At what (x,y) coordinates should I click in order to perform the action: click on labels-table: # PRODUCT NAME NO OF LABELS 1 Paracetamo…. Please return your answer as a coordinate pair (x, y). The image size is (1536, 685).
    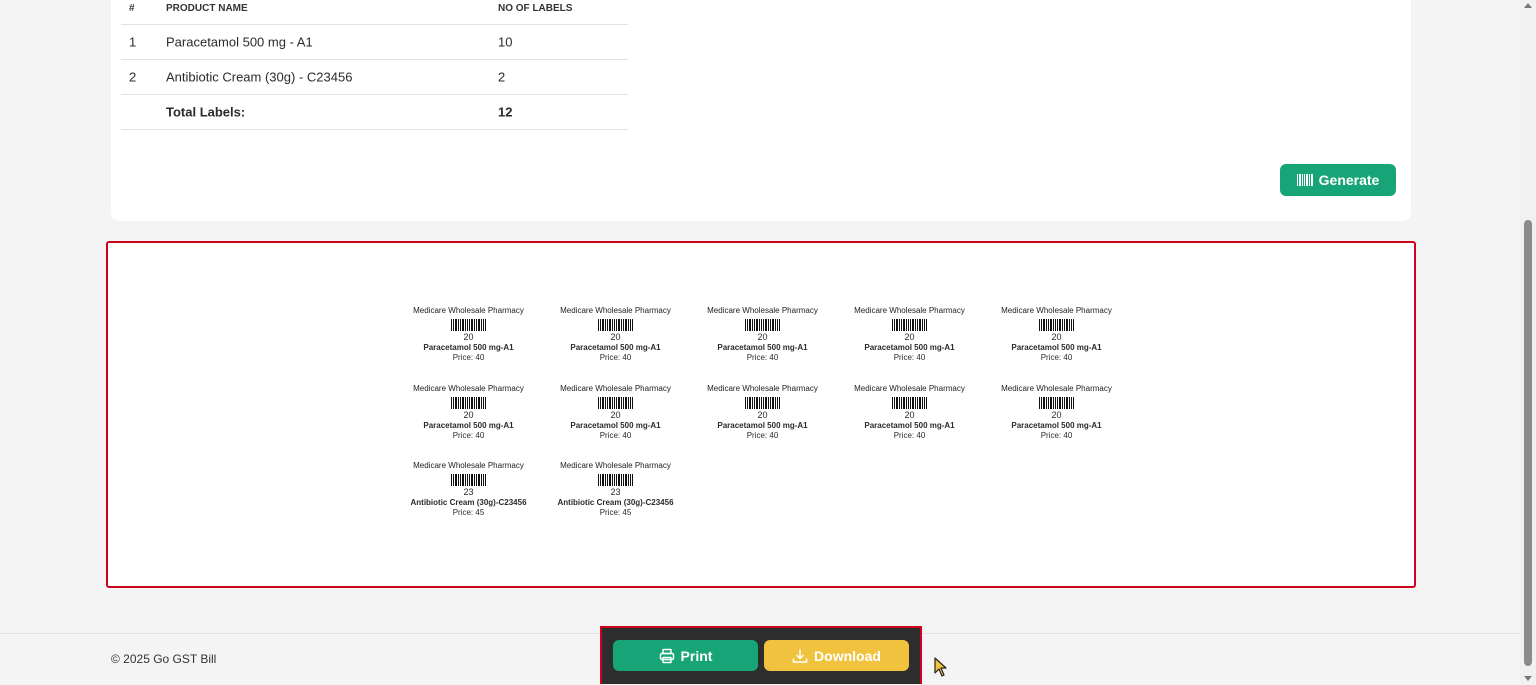
    Looking at the image, I should click on (374, 65).